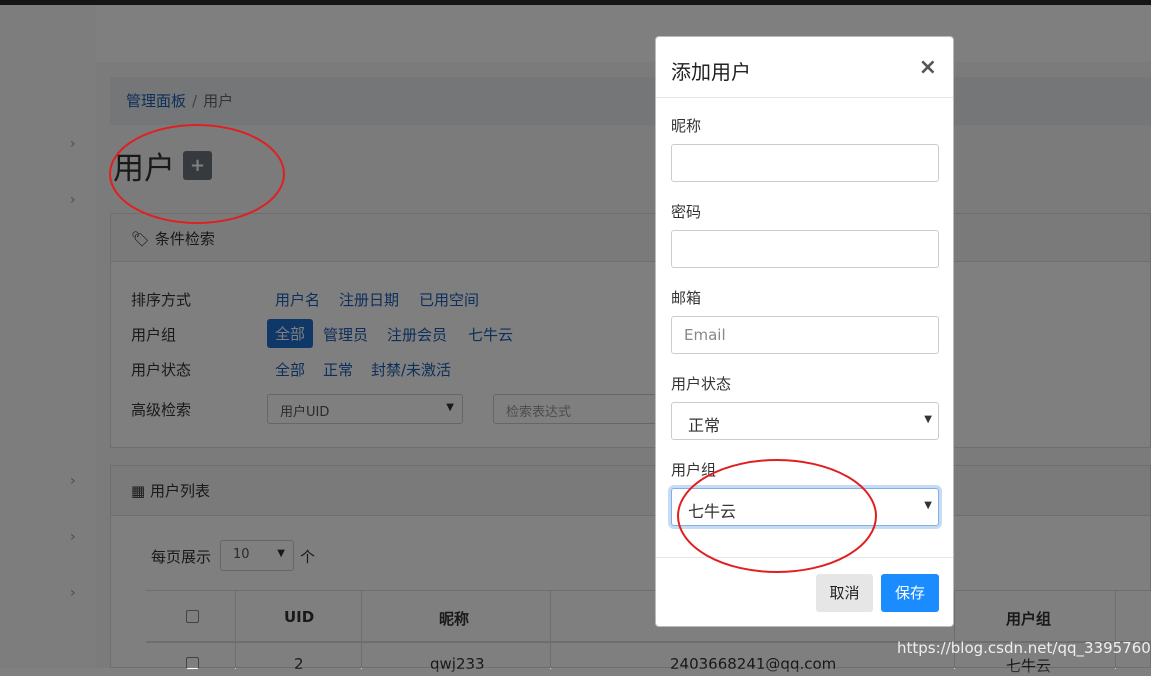  Describe the element at coordinates (701, 384) in the screenshot. I see `status-label: 用户状态` at that location.